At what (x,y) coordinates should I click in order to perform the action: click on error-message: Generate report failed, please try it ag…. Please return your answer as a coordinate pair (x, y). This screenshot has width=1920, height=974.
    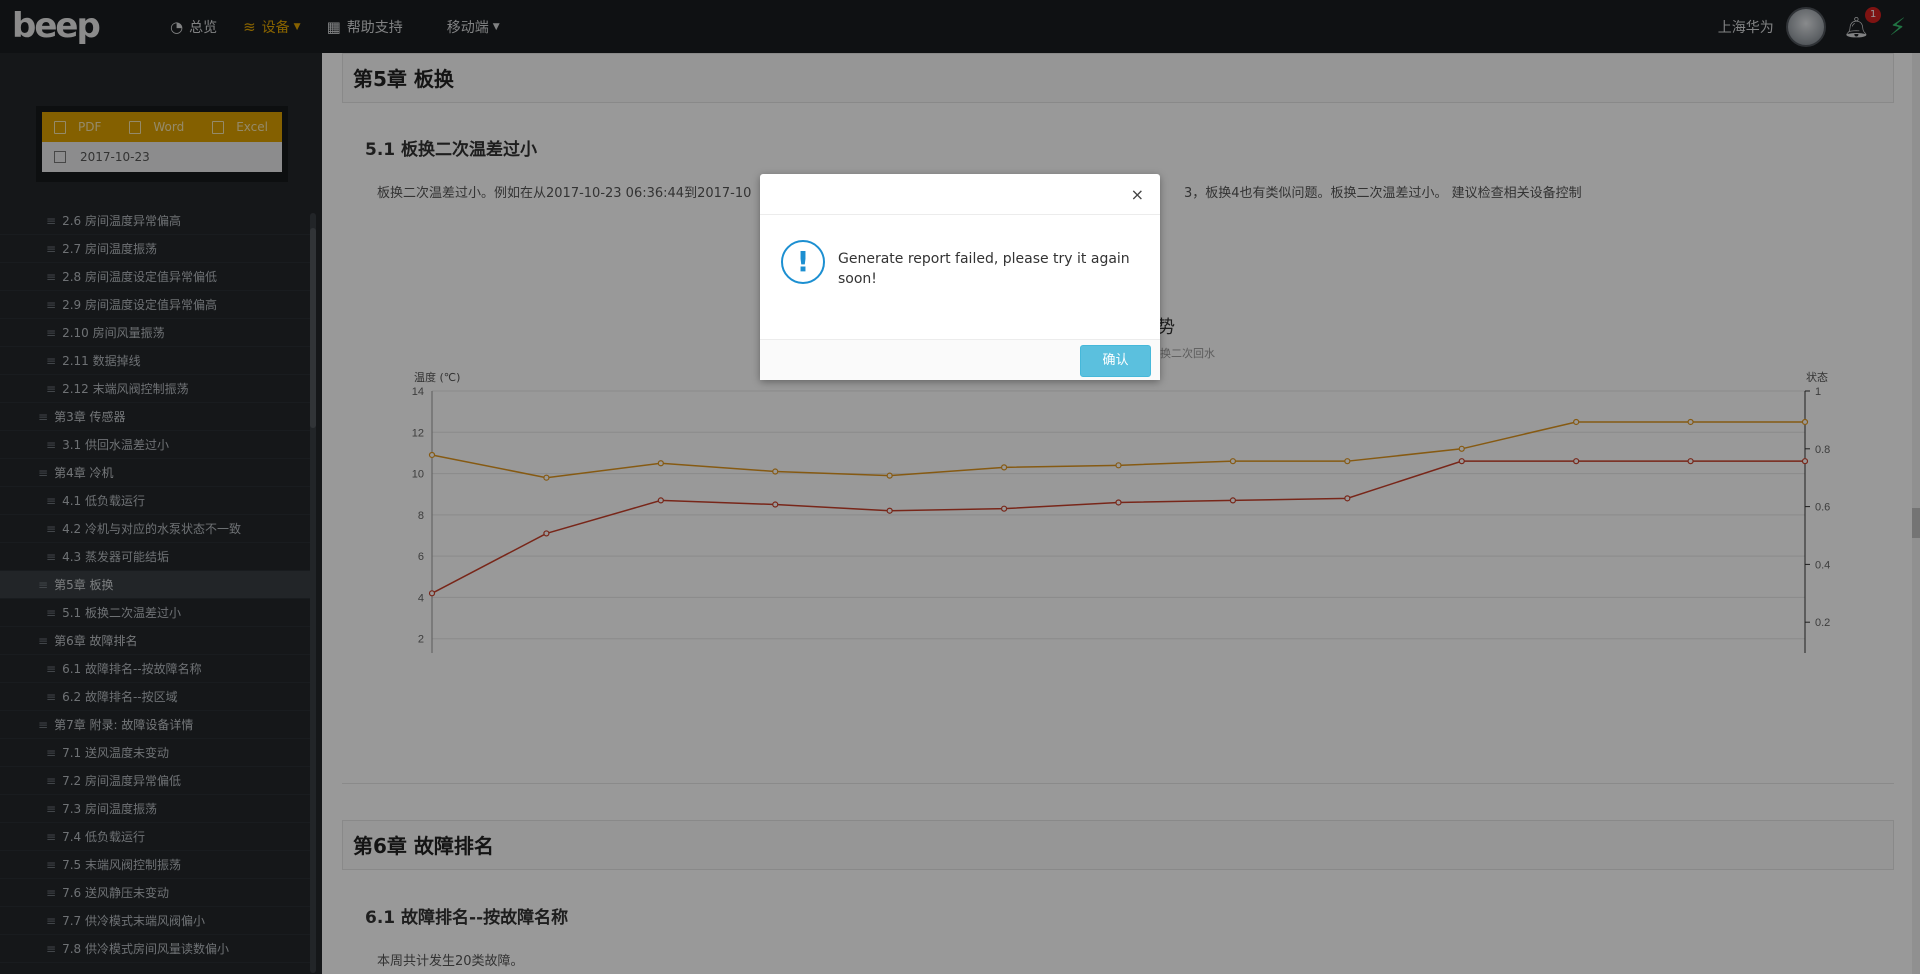
    Looking at the image, I should click on (984, 269).